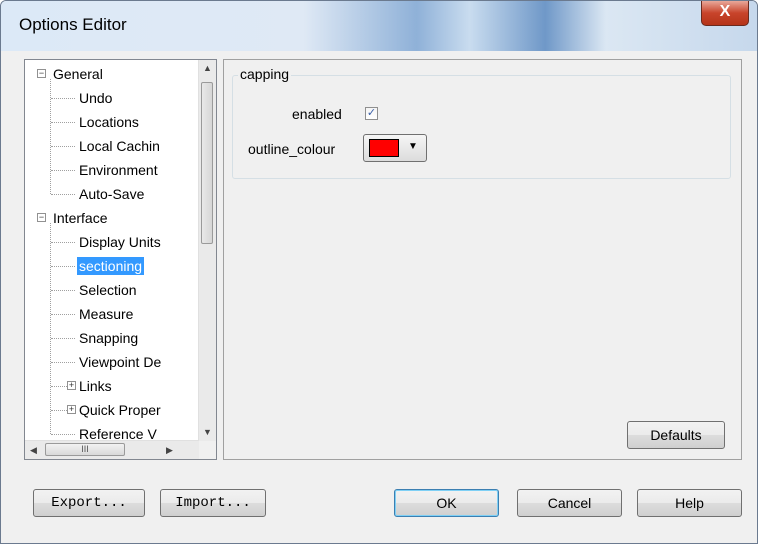 This screenshot has width=758, height=544. I want to click on tree-item: sectioning, so click(111, 266).